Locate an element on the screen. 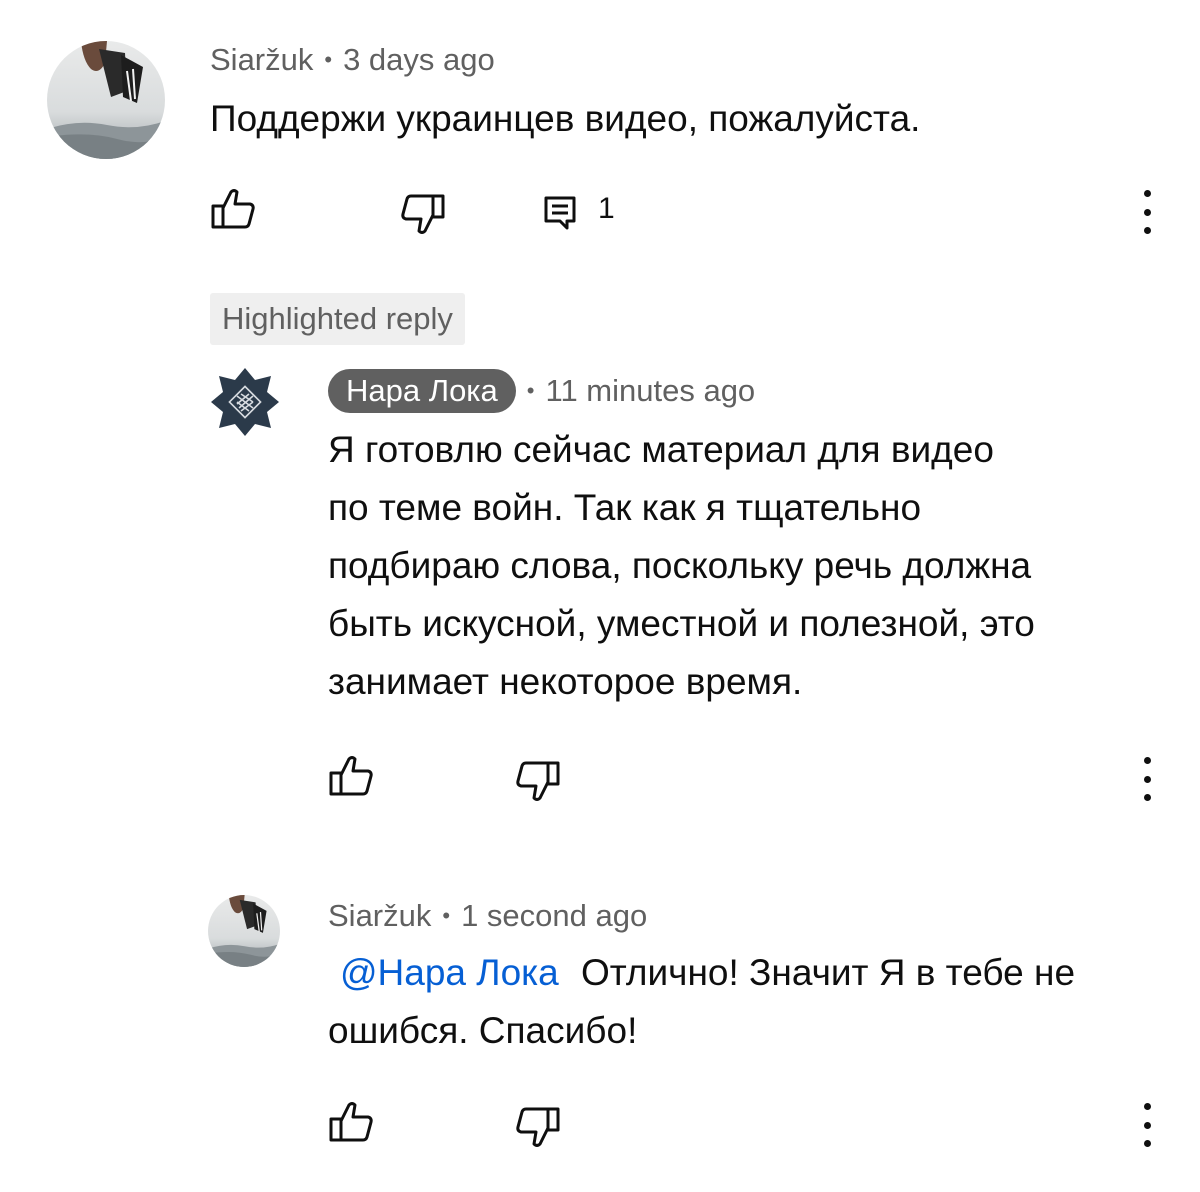 The image size is (1200, 1192). comment-author: Siaržuk is located at coordinates (261, 60).